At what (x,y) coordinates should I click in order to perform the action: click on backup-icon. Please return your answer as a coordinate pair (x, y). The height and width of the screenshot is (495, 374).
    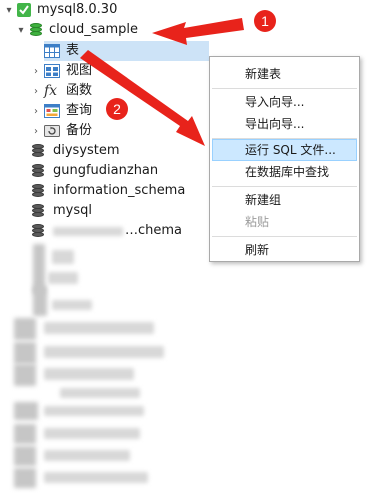
    Looking at the image, I should click on (52, 131).